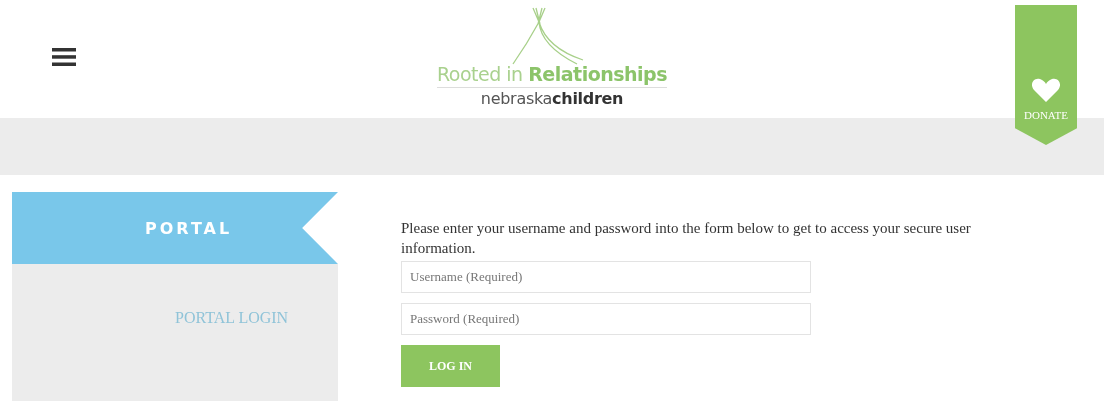 The image size is (1104, 401). Describe the element at coordinates (175, 228) in the screenshot. I see `sidebar-title: PORTAL` at that location.